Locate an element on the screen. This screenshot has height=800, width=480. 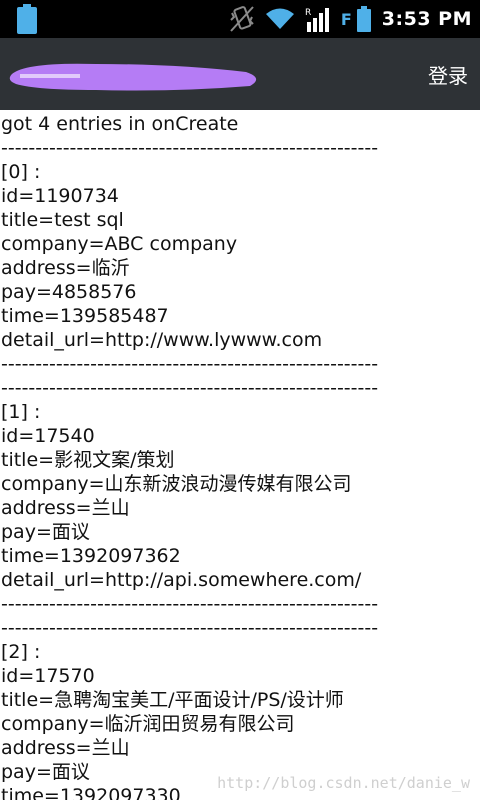
app-title-redacted is located at coordinates (133, 77).